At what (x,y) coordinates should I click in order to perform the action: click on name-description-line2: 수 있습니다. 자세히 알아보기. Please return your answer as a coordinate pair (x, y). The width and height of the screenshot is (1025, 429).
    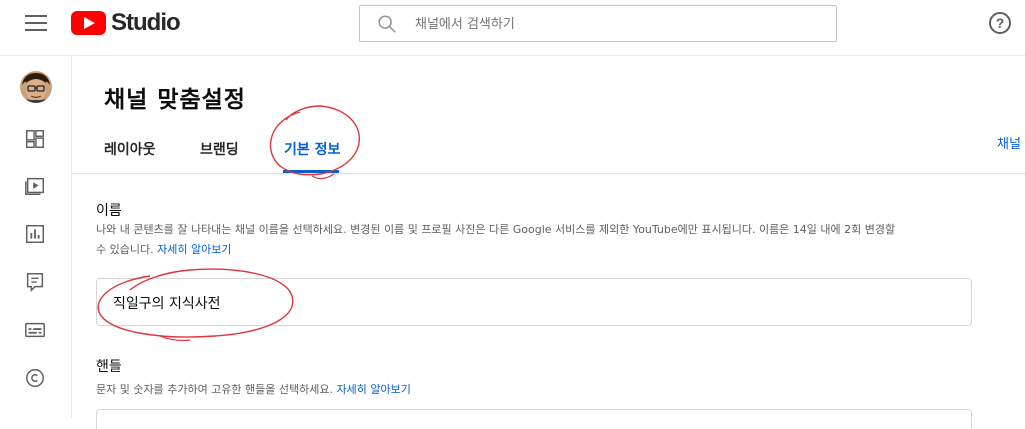
    Looking at the image, I should click on (164, 249).